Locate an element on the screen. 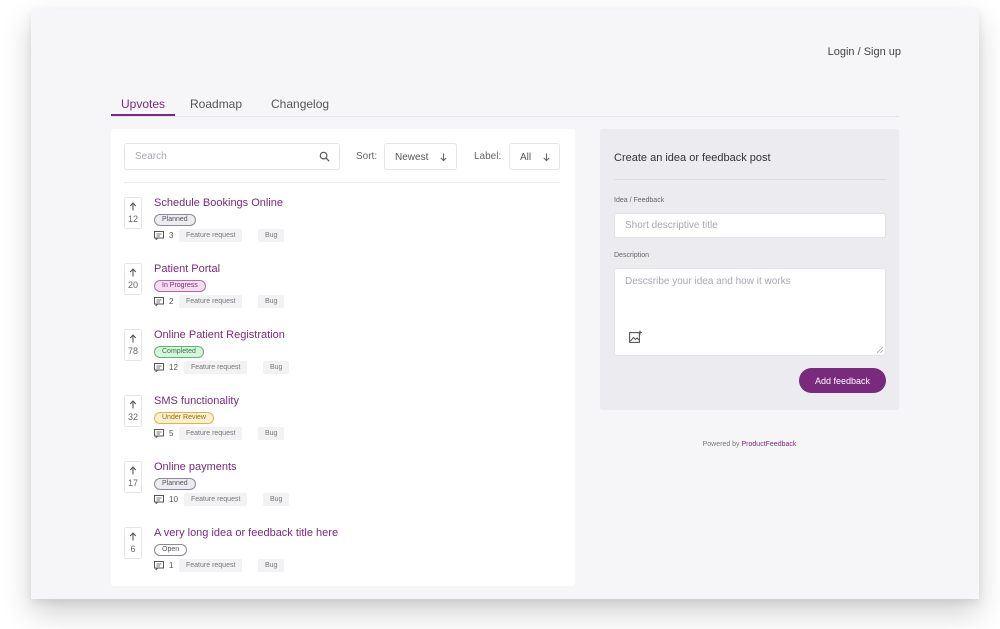  description-textarea is located at coordinates (755, 296).